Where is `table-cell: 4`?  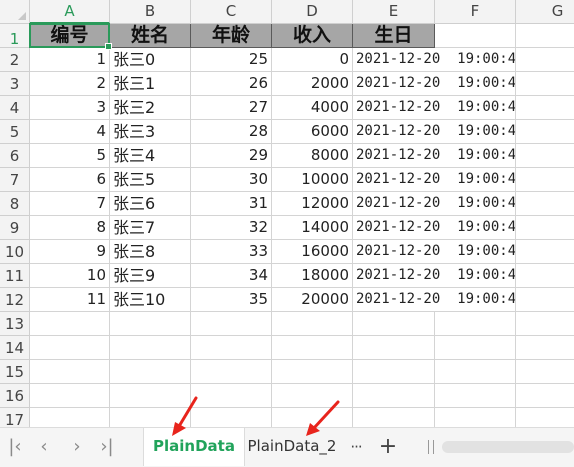
table-cell: 4 is located at coordinates (70, 132).